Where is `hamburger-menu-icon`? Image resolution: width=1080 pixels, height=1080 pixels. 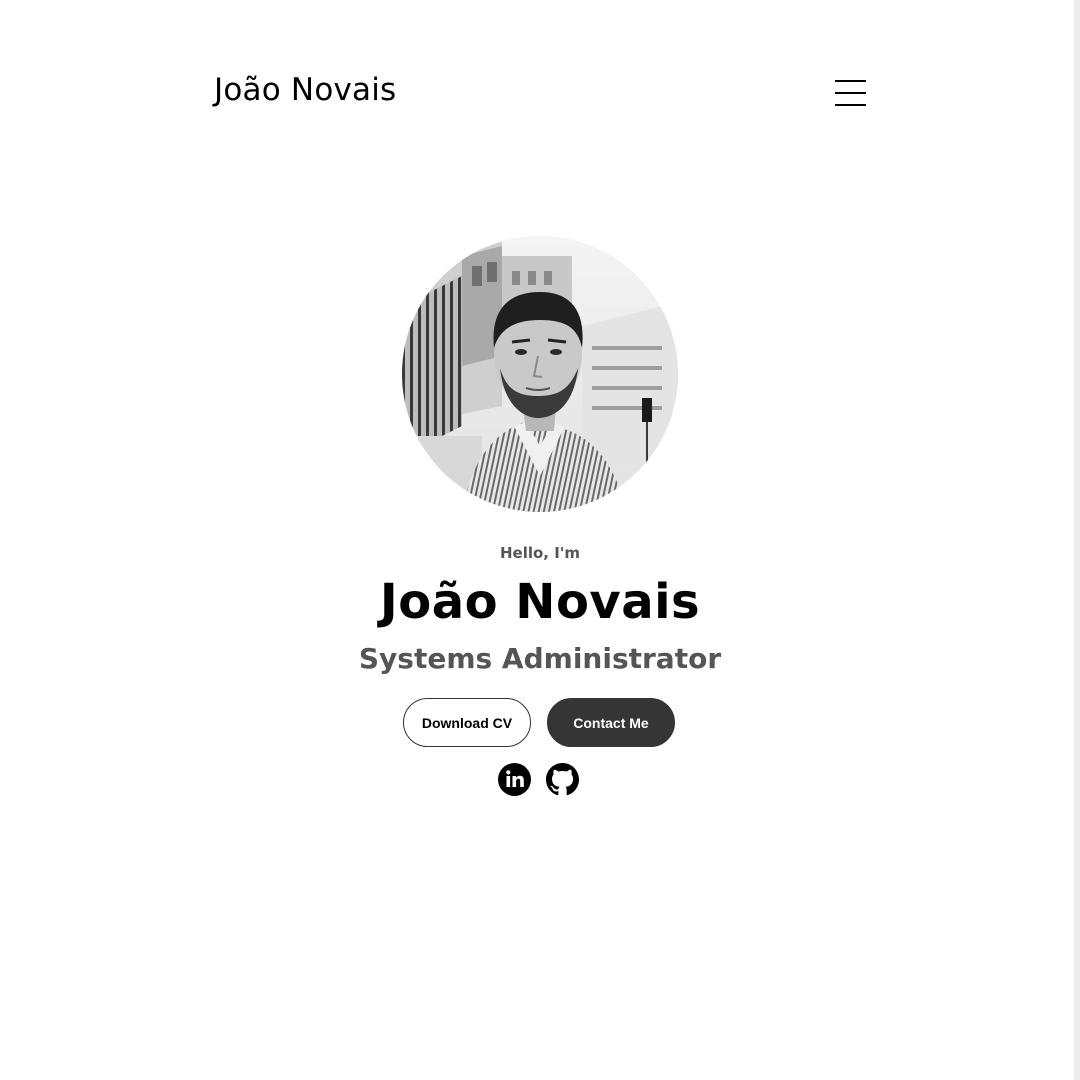
hamburger-menu-icon is located at coordinates (850, 93).